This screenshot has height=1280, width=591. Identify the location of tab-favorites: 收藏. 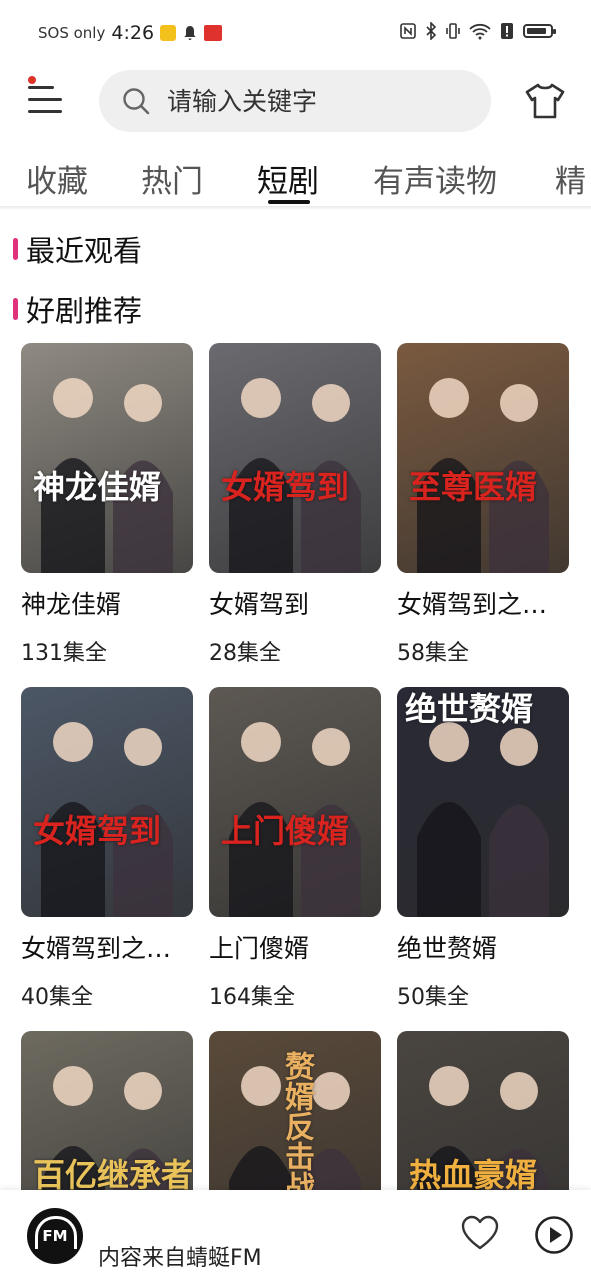
(57, 178).